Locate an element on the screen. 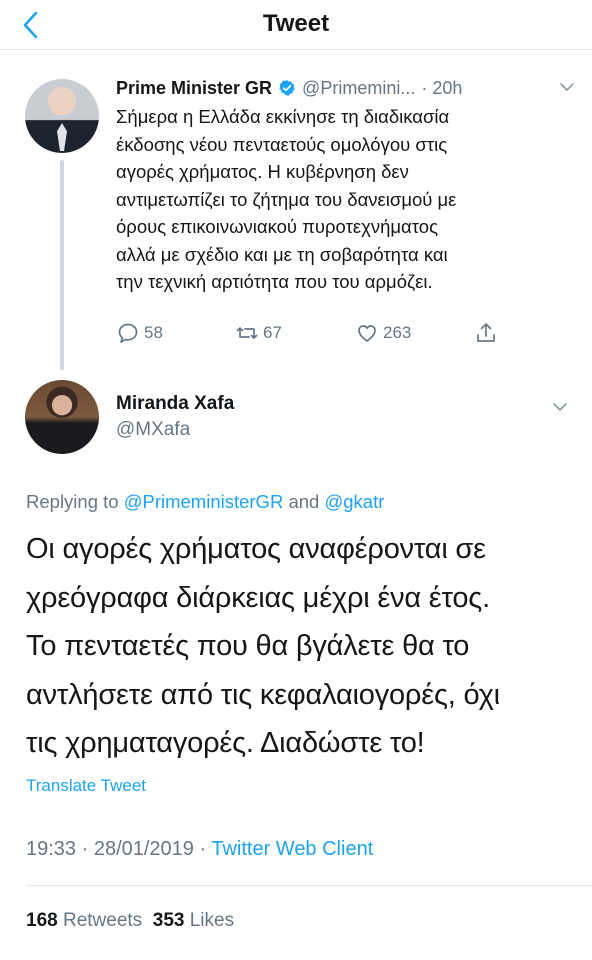 This screenshot has width=592, height=960. tweet-metadata: 19:33 · 28/01/2019 · Twitter Web Client is located at coordinates (199, 849).